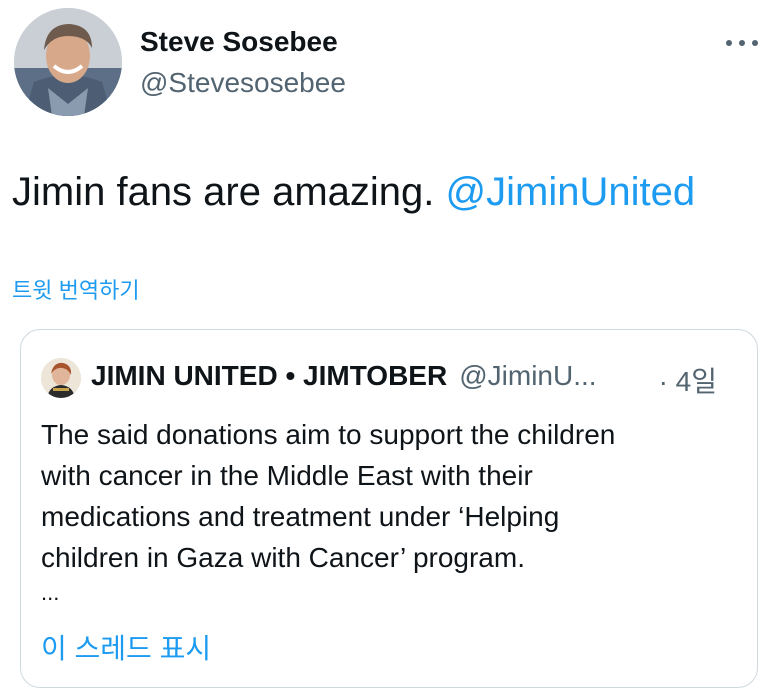  Describe the element at coordinates (283, 557) in the screenshot. I see `quoted-tweet-text-line: children in Gaza with Cancer’ program.` at that location.